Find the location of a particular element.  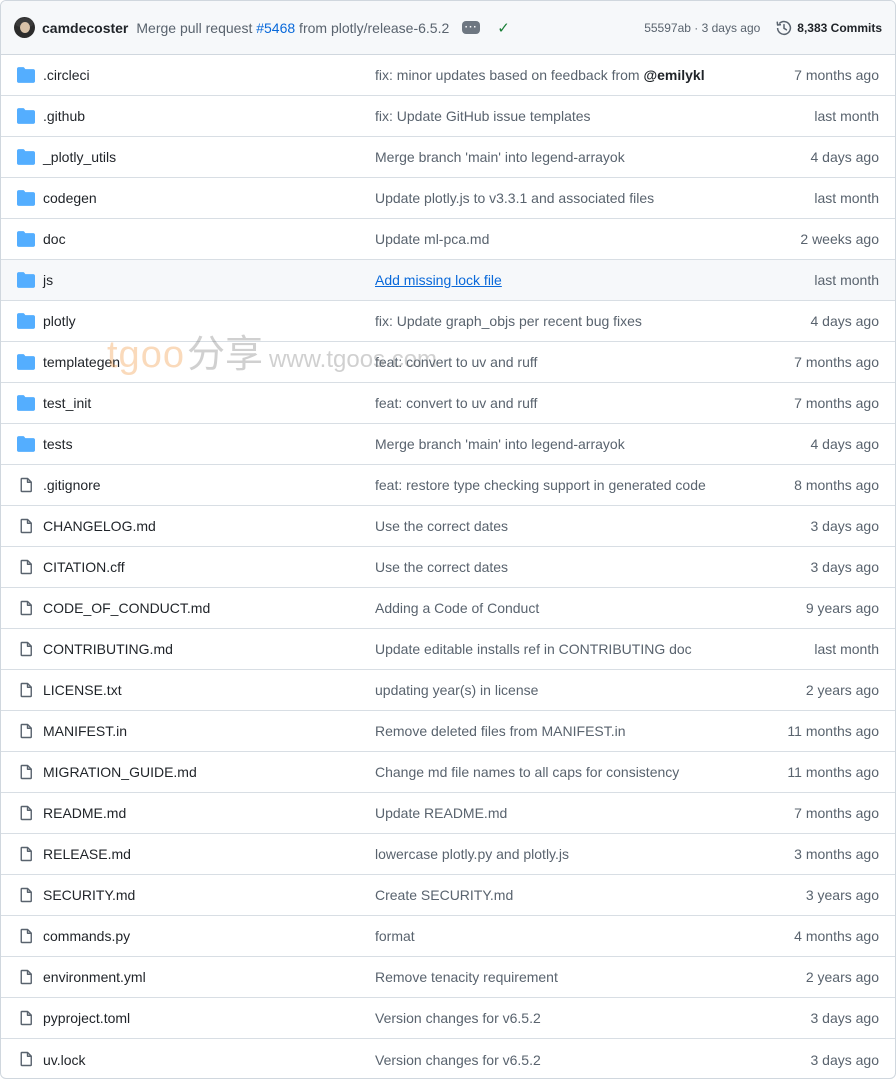

expand-message-button: ··· is located at coordinates (471, 27).